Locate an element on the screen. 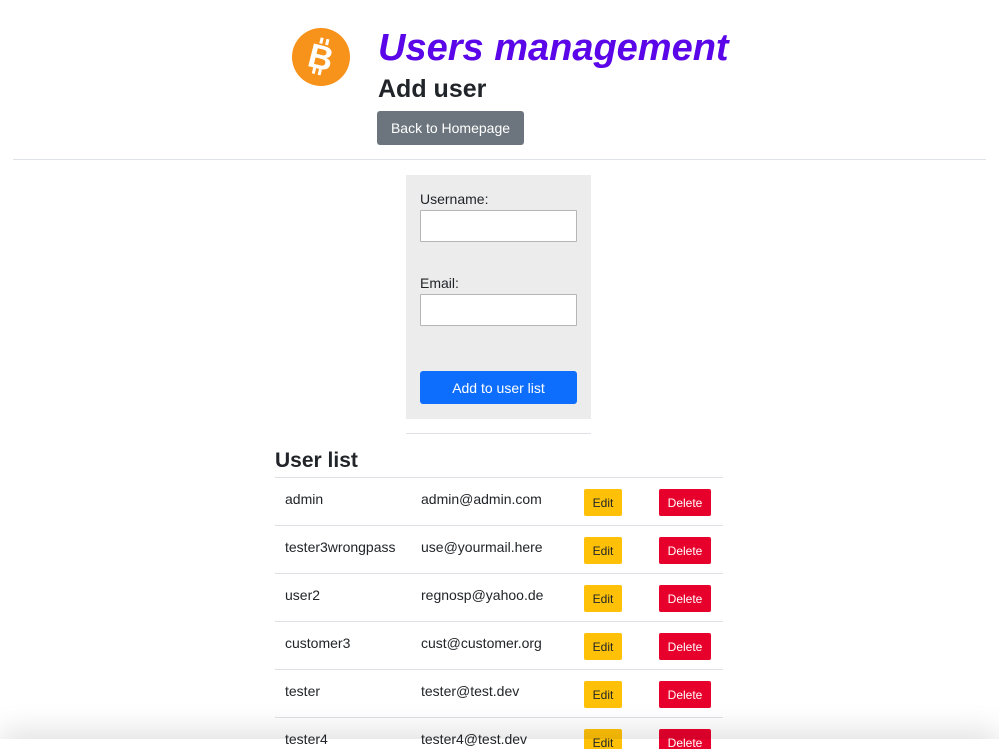 The image size is (999, 749). username-cell: user2 is located at coordinates (303, 595).